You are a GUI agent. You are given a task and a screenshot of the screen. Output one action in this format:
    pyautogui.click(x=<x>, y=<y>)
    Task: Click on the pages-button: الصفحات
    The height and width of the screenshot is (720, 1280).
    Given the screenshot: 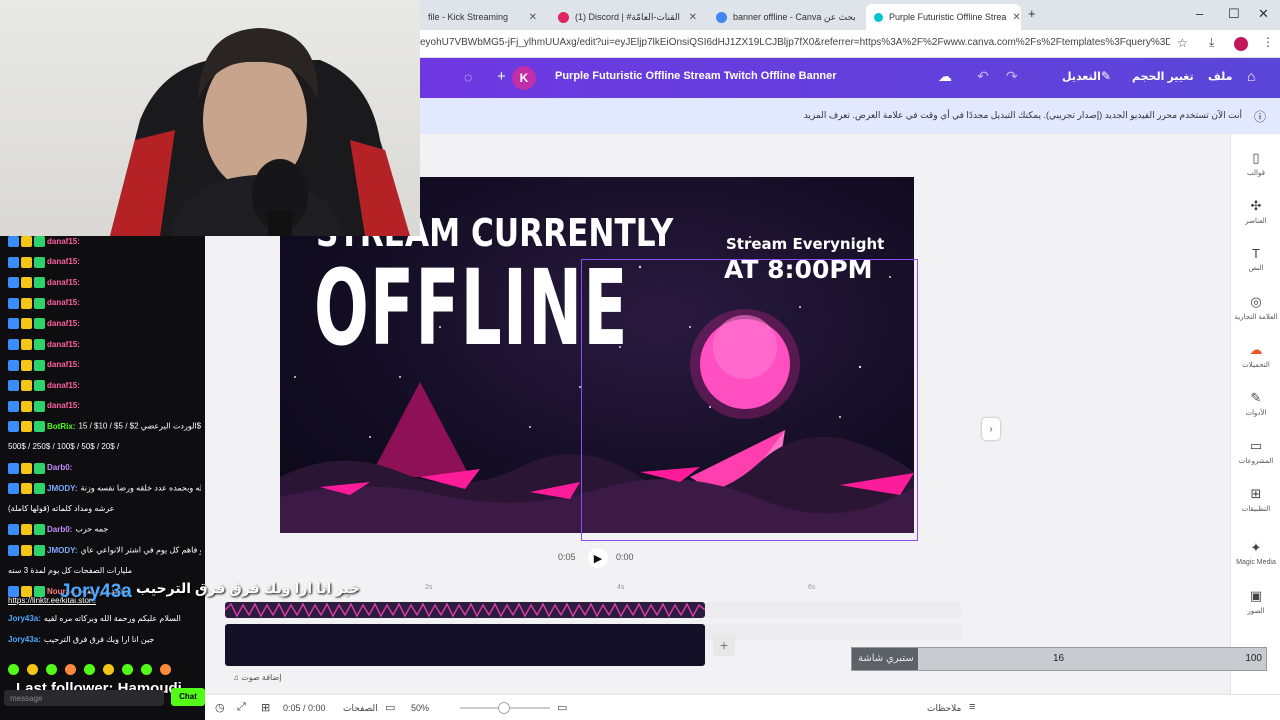 What is the action you would take?
    pyautogui.click(x=360, y=708)
    